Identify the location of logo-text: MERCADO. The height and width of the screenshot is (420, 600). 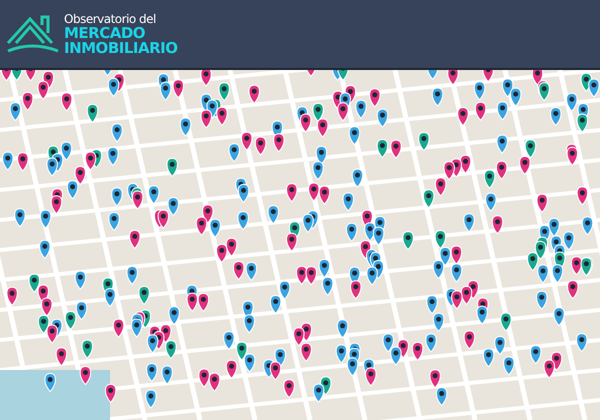
(105, 33).